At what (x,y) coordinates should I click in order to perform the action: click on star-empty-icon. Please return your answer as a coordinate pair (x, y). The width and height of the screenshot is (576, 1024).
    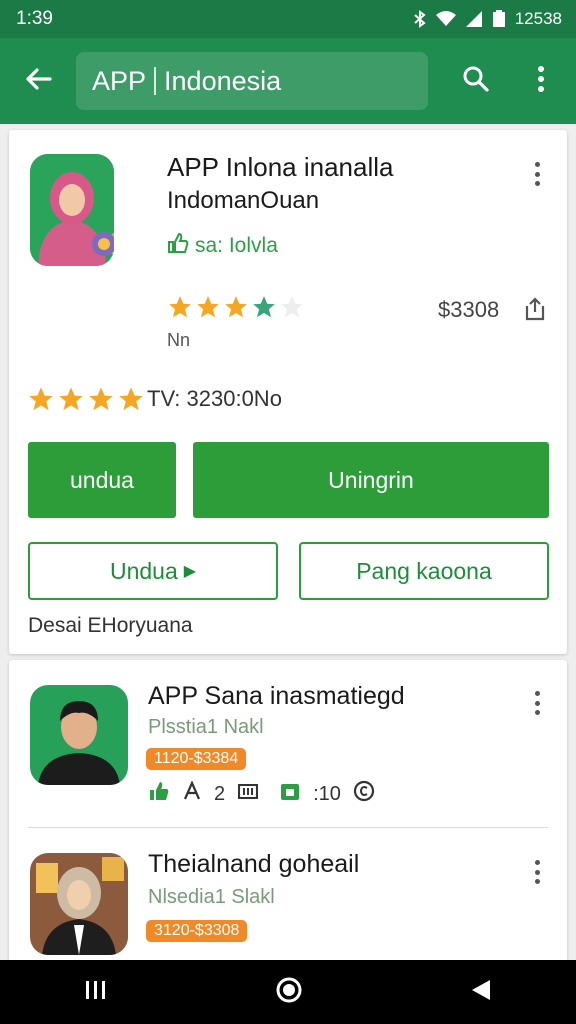
    Looking at the image, I should click on (292, 307).